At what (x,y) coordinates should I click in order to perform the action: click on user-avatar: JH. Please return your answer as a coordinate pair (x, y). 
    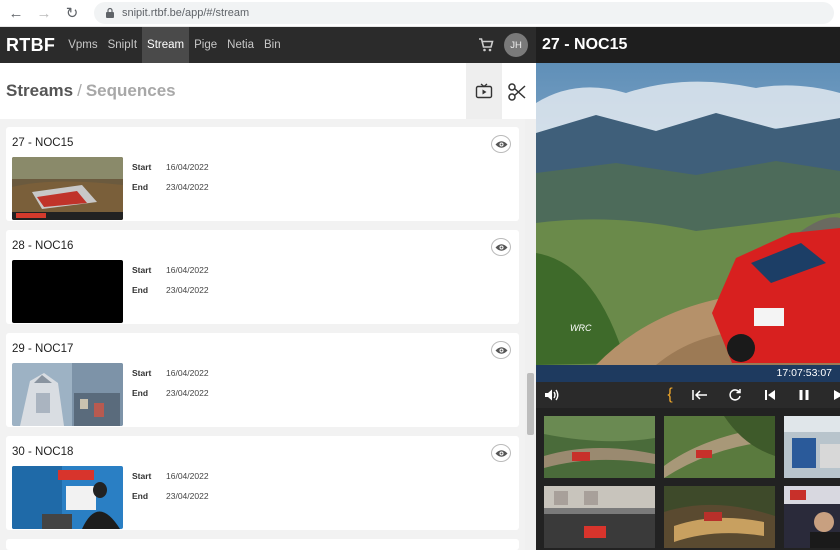
    Looking at the image, I should click on (516, 45).